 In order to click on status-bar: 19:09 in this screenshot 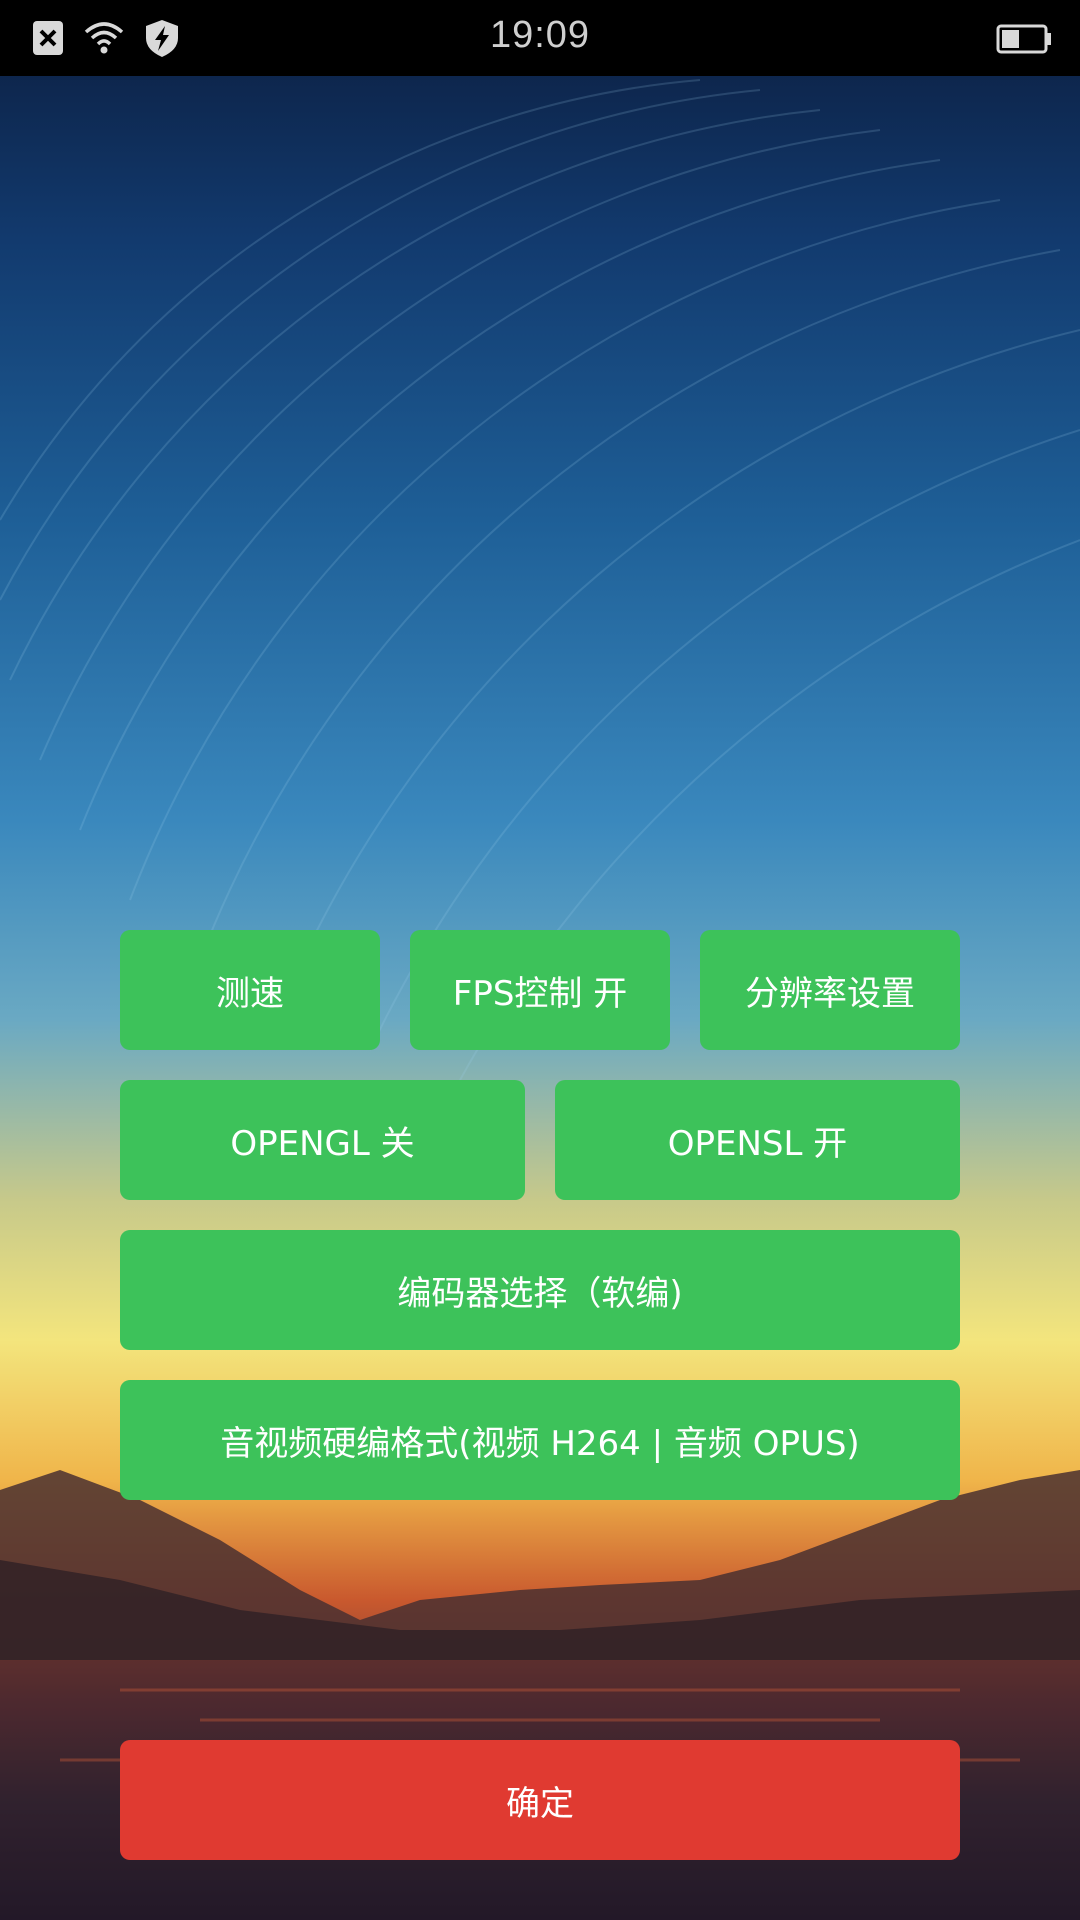, I will do `click(540, 38)`.